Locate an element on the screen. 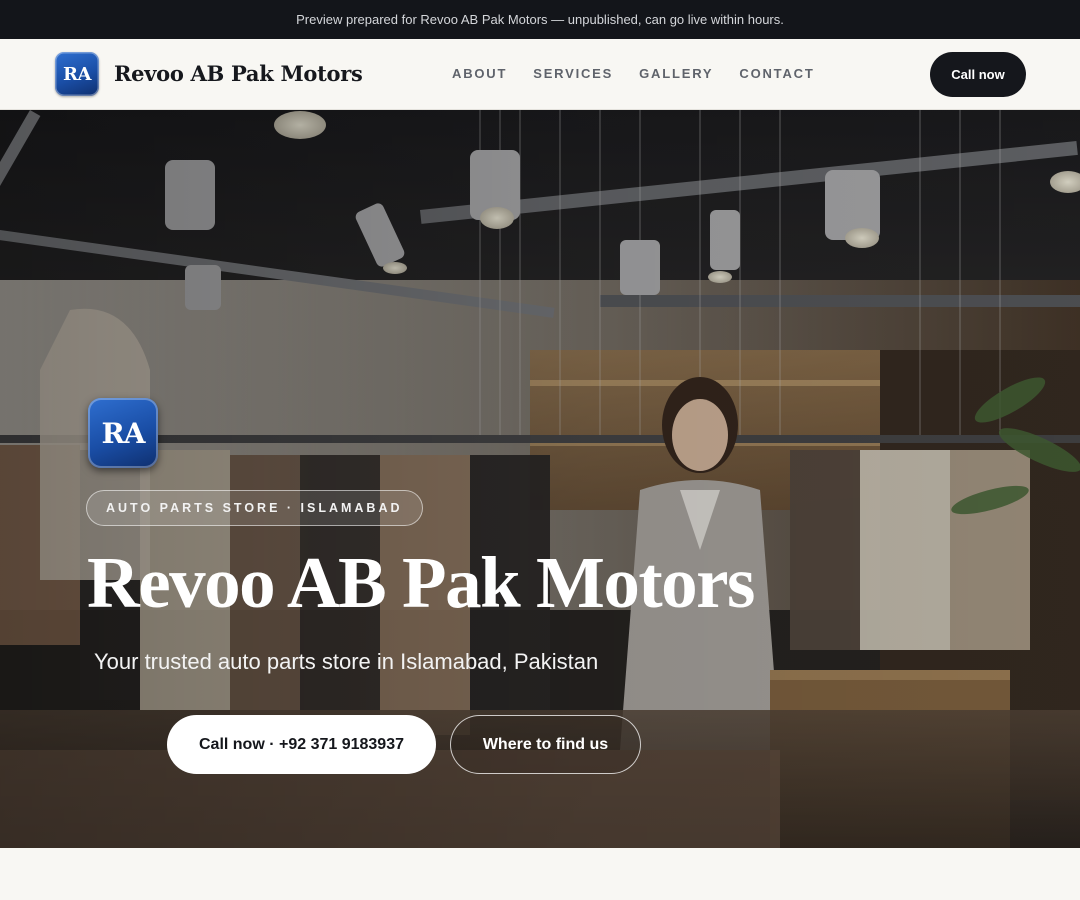 This screenshot has width=1080, height=900. nav-link-services: SERVICES is located at coordinates (573, 73).